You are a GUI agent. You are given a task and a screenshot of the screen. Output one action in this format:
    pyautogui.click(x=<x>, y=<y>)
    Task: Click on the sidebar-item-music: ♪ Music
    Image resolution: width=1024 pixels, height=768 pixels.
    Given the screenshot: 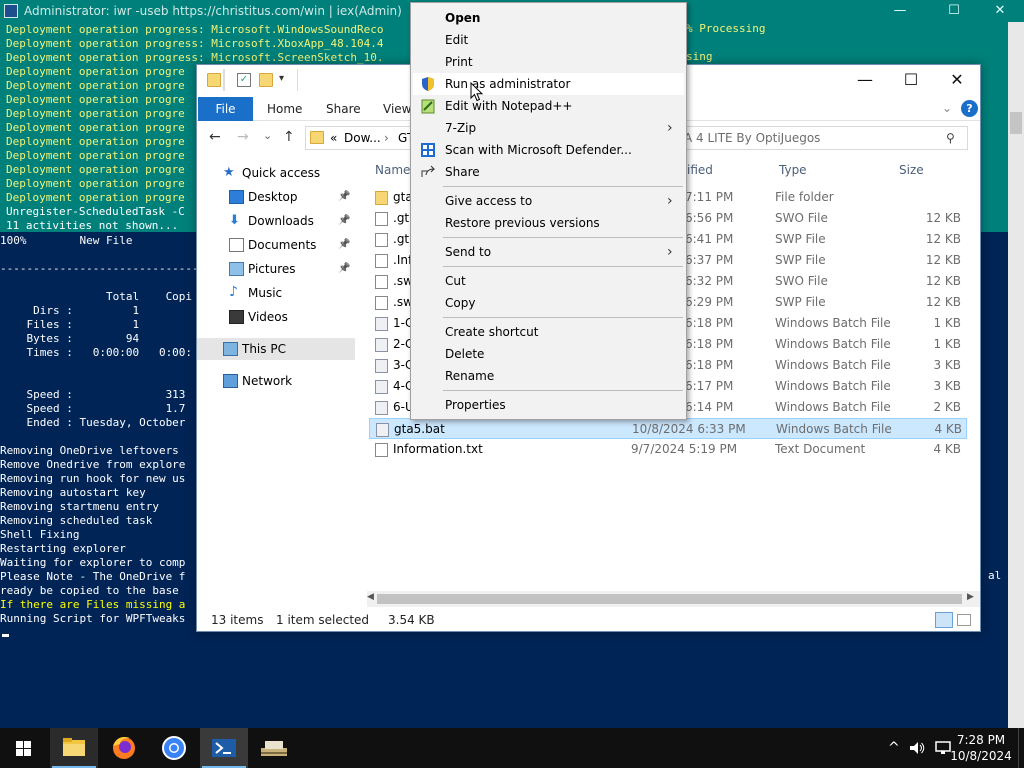 What is the action you would take?
    pyautogui.click(x=276, y=293)
    